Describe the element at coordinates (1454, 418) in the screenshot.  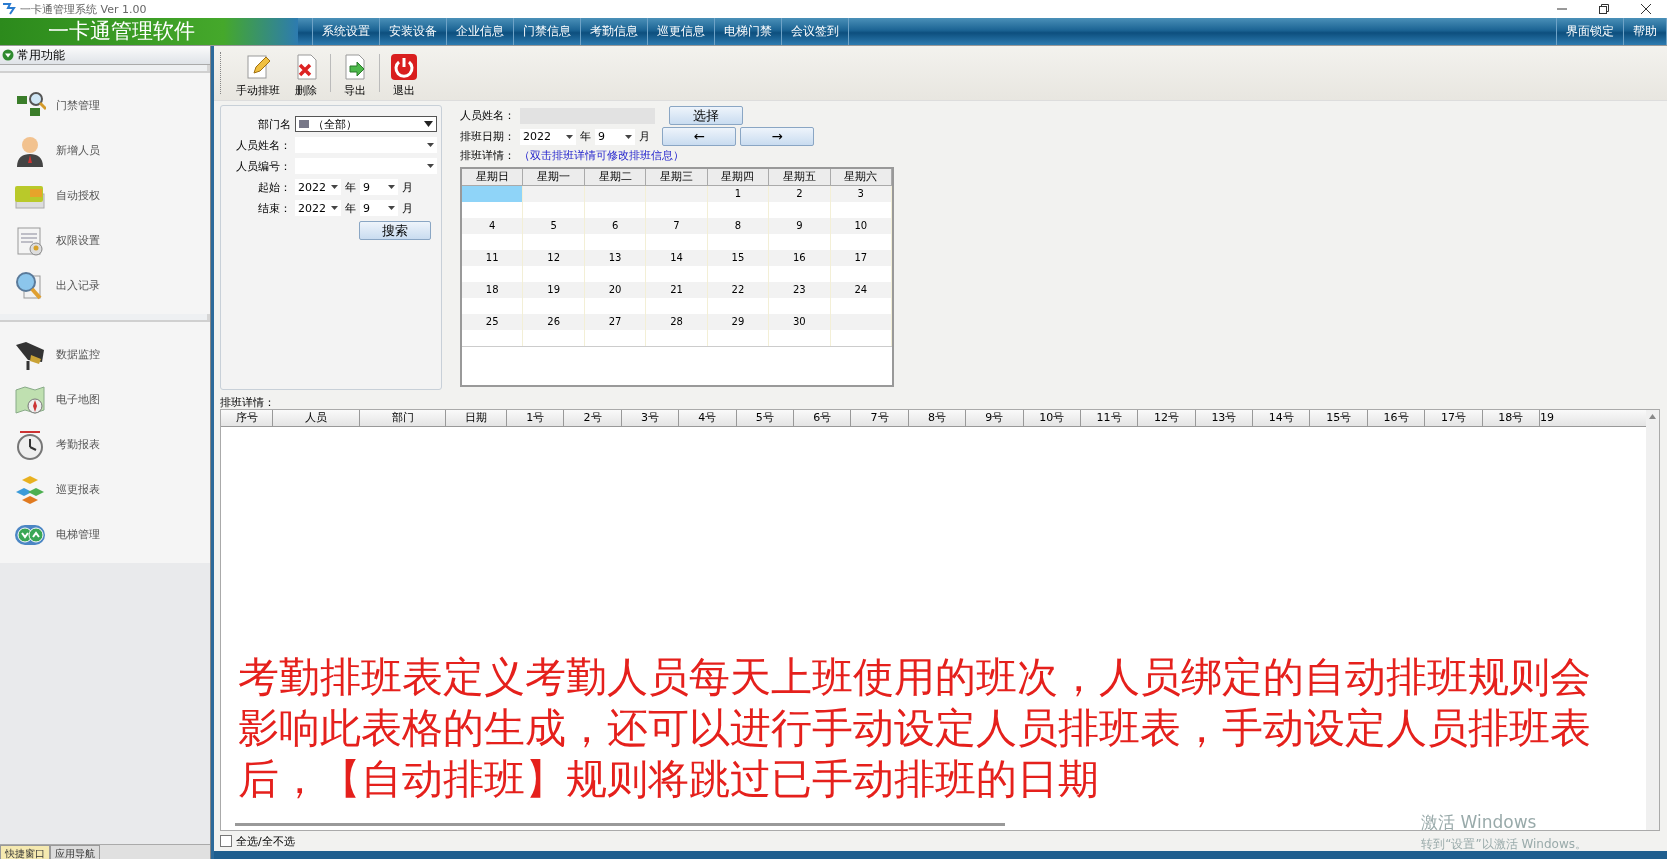
I see `column-header: 17号` at that location.